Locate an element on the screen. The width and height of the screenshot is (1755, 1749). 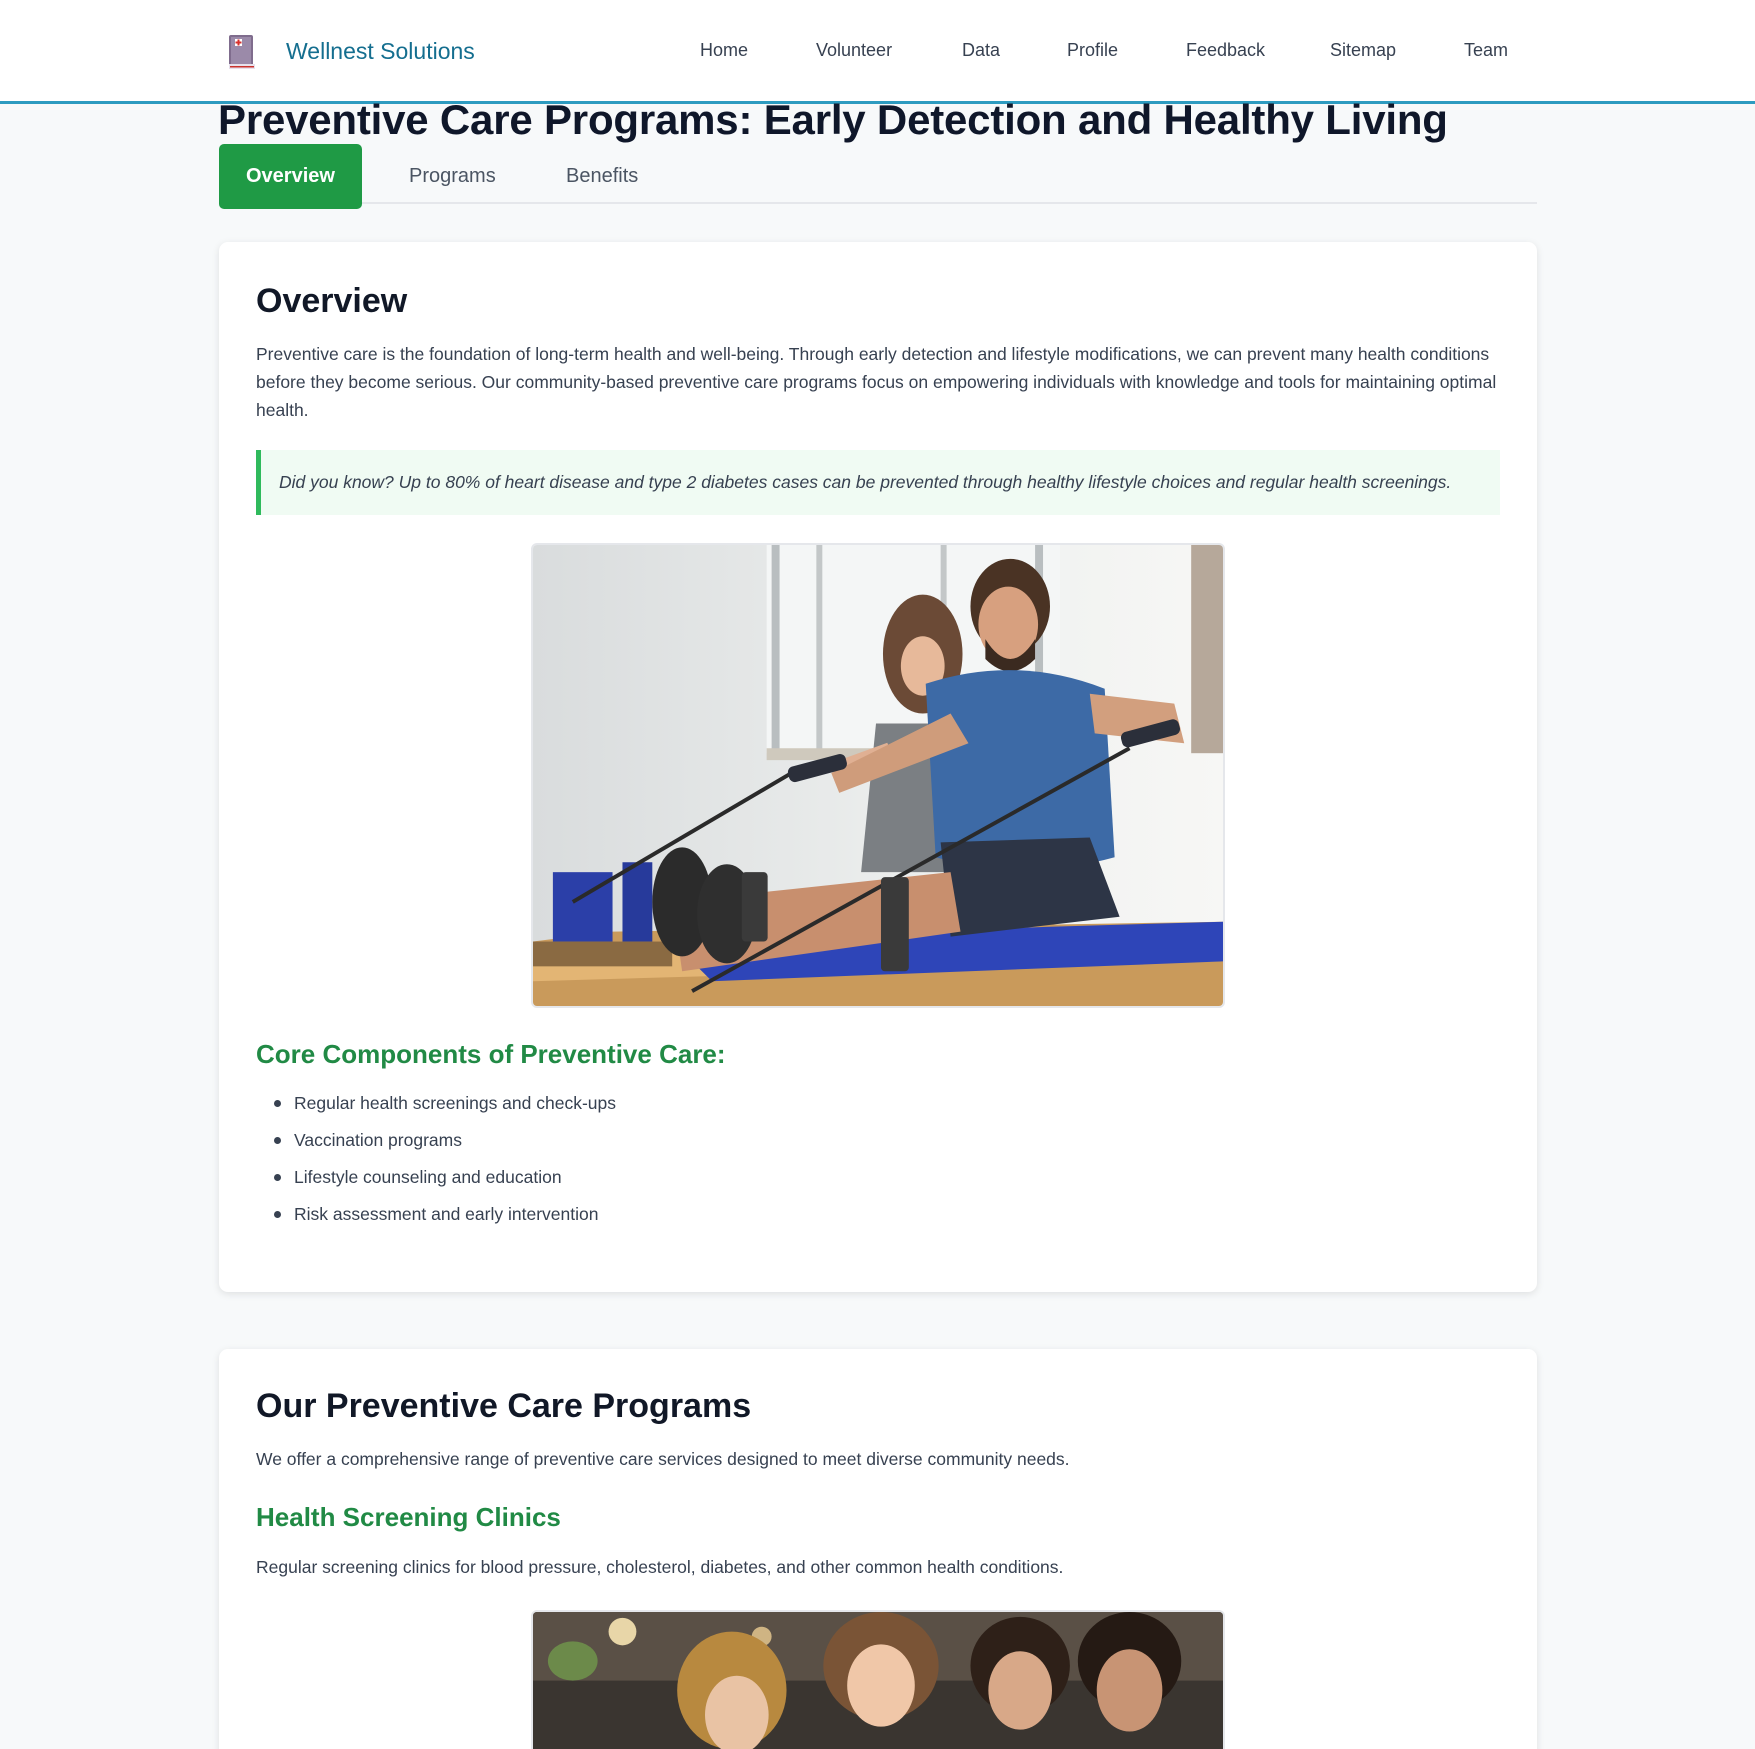
tab-bar: Overview Programs Benefits is located at coordinates (878, 176).